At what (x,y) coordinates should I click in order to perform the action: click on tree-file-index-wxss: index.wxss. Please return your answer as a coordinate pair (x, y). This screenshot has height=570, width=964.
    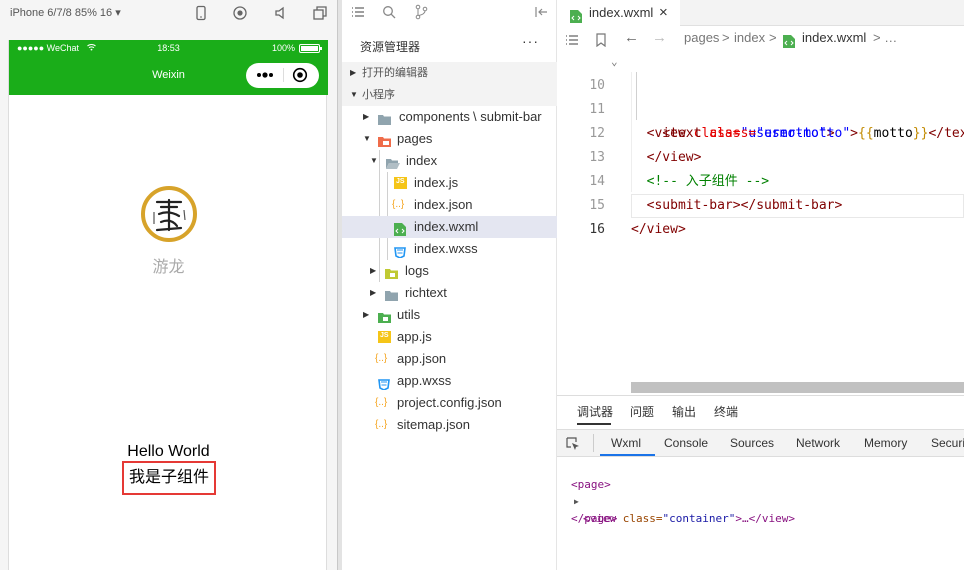
    Looking at the image, I should click on (449, 249).